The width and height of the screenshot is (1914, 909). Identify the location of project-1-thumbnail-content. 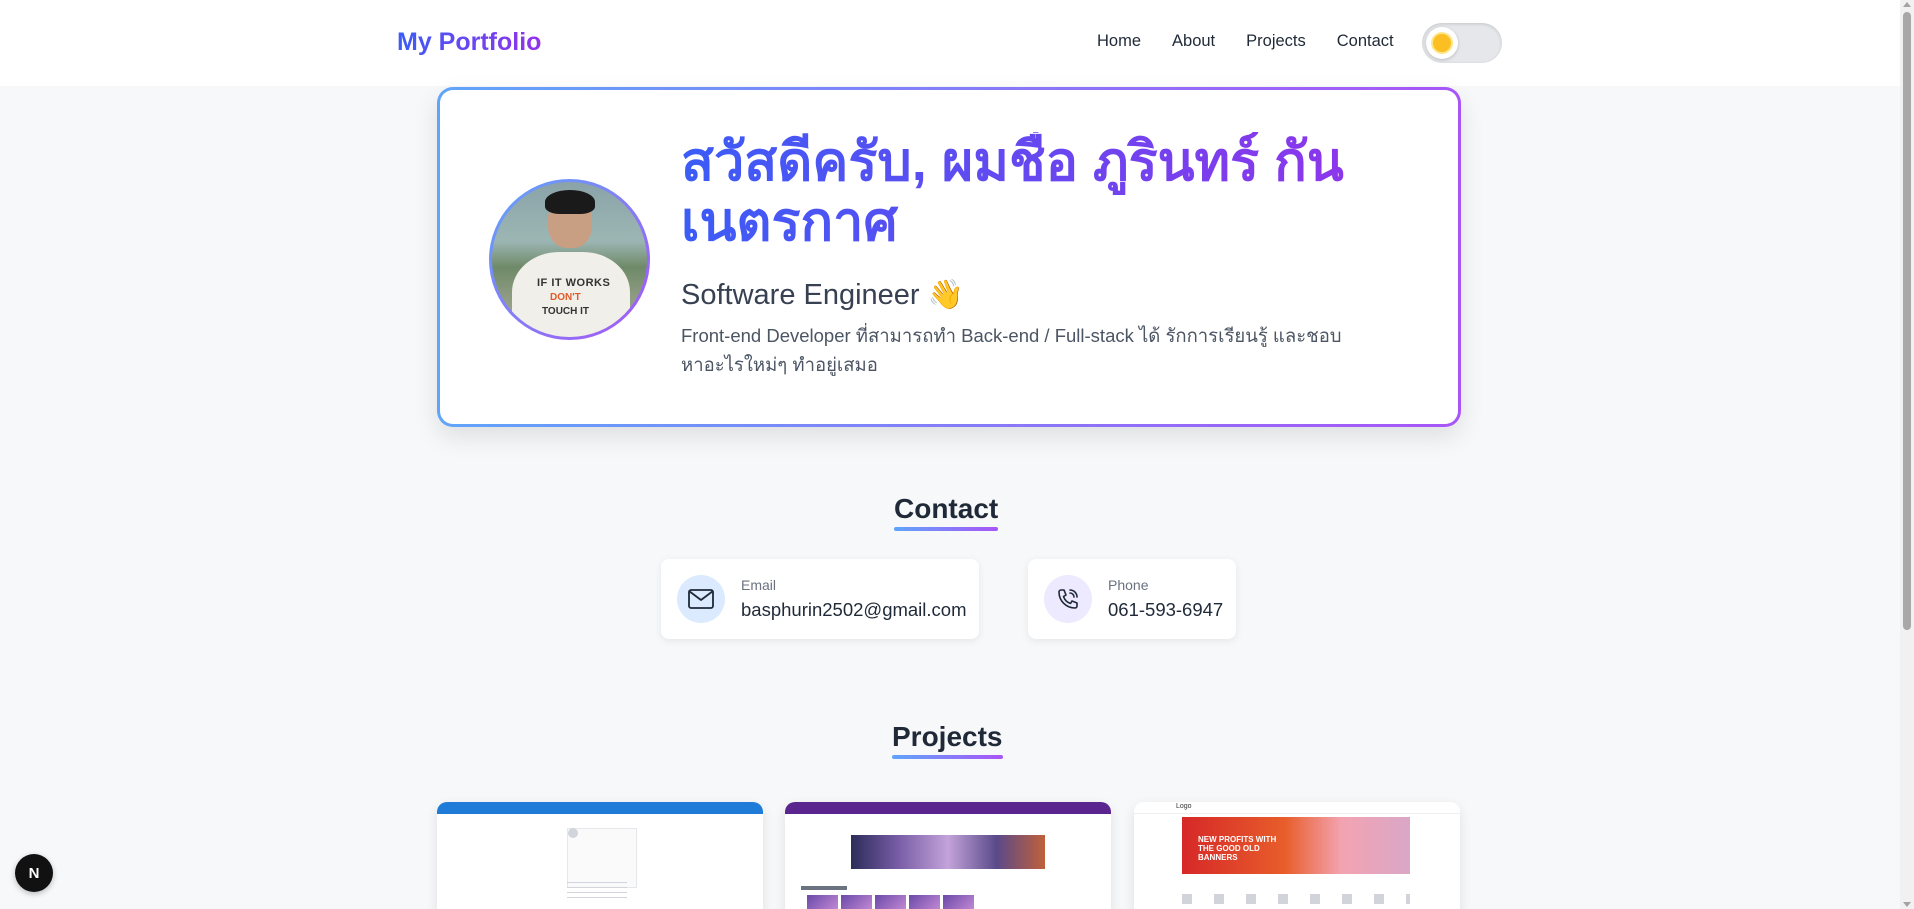
(602, 858).